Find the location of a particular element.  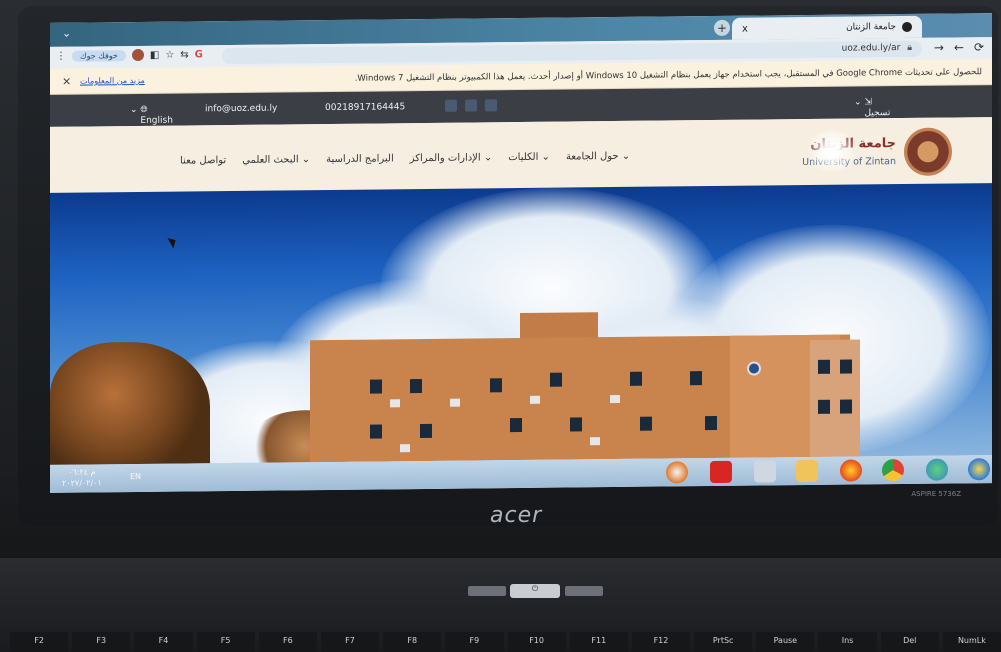

key-f9: F9 is located at coordinates (474, 642).